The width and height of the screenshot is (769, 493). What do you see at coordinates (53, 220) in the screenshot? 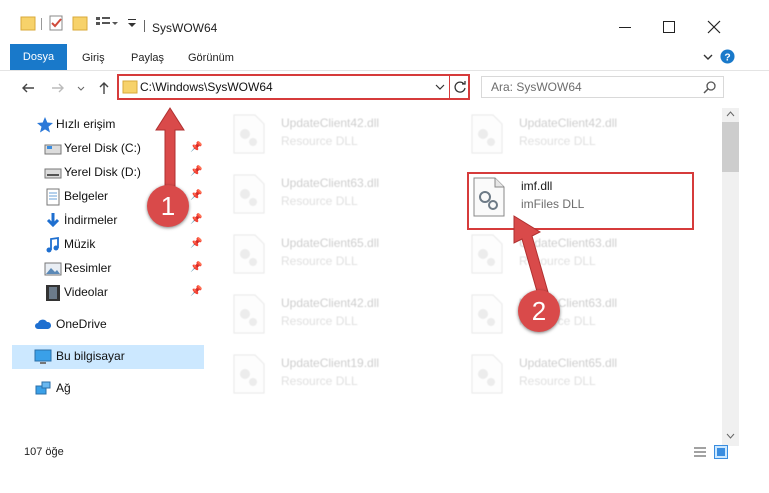
I see `download-icon` at bounding box center [53, 220].